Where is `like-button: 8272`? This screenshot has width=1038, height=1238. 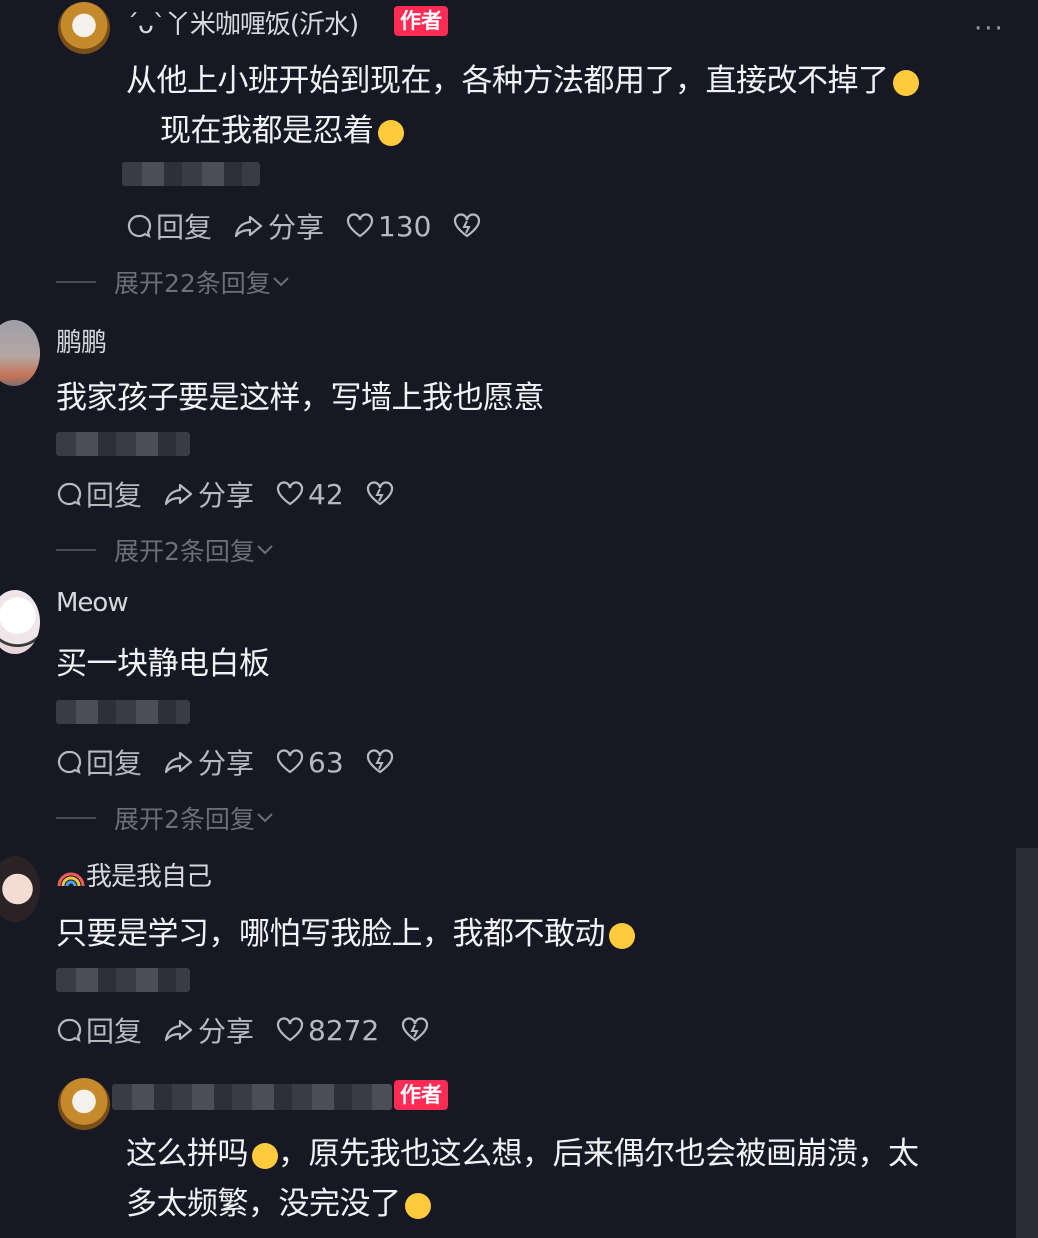 like-button: 8272 is located at coordinates (327, 1030).